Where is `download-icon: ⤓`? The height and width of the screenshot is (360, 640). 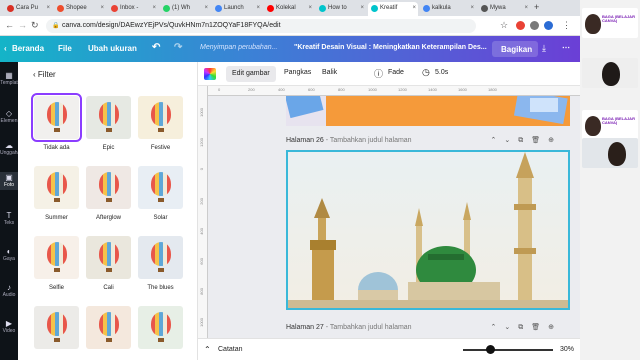 download-icon: ⤓ is located at coordinates (544, 48).